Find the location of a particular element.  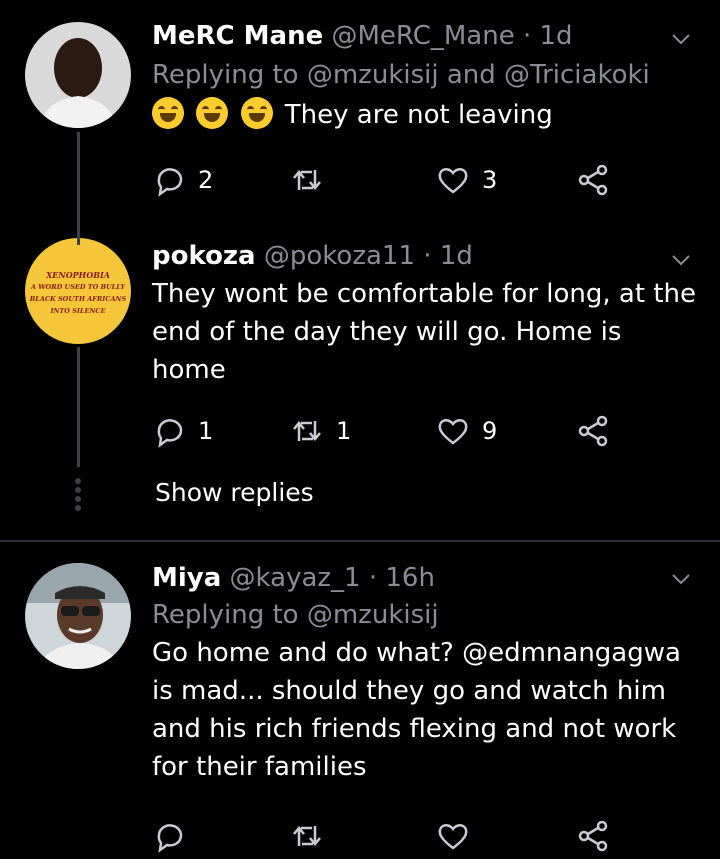

retweet-button: 1 is located at coordinates (320, 431).